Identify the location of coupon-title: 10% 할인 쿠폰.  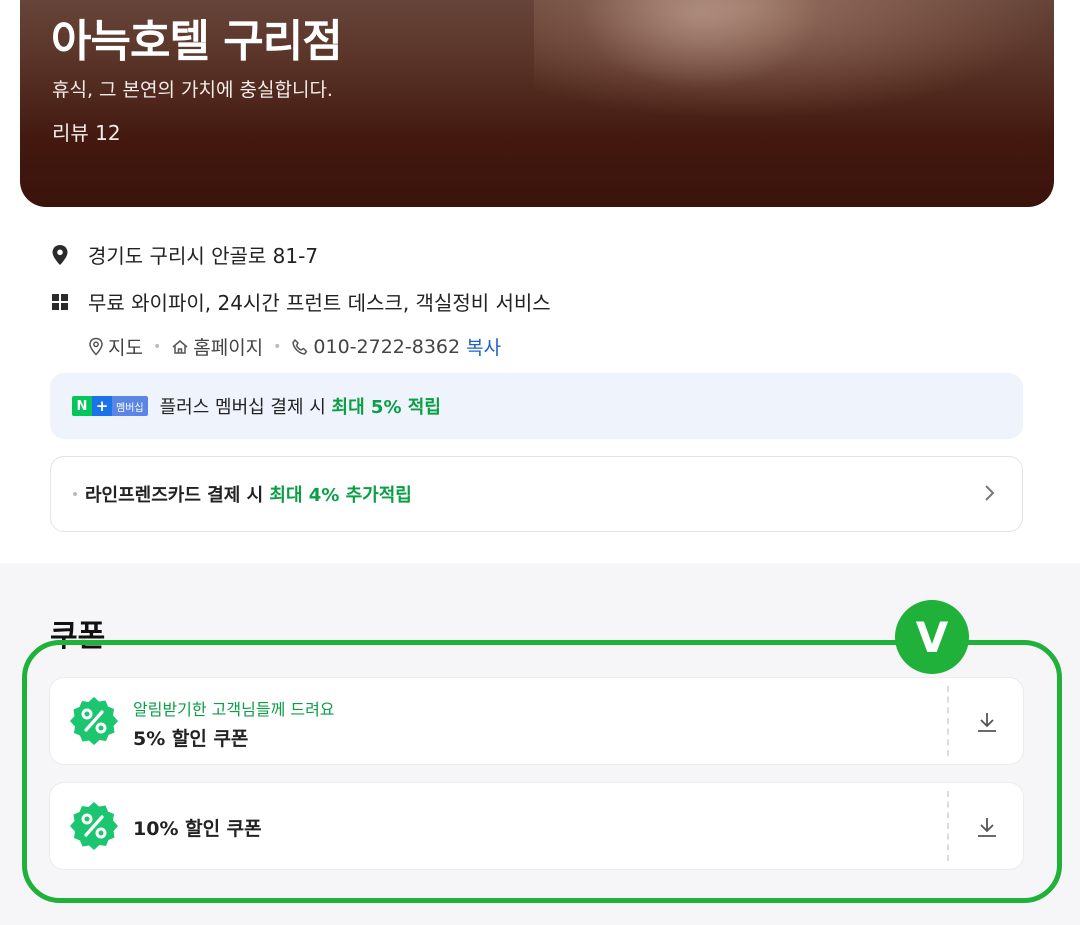
(197, 829).